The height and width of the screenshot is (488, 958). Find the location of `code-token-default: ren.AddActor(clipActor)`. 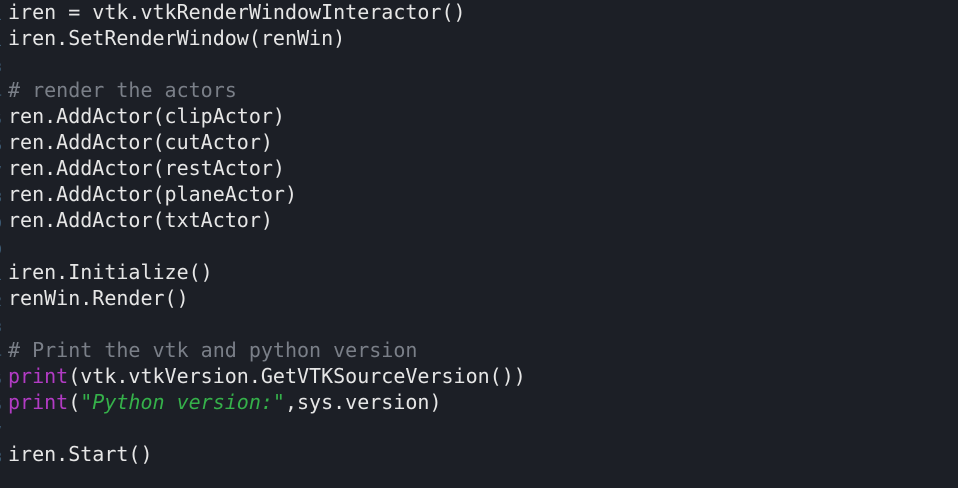

code-token-default: ren.AddActor(clipActor) is located at coordinates (146, 116).